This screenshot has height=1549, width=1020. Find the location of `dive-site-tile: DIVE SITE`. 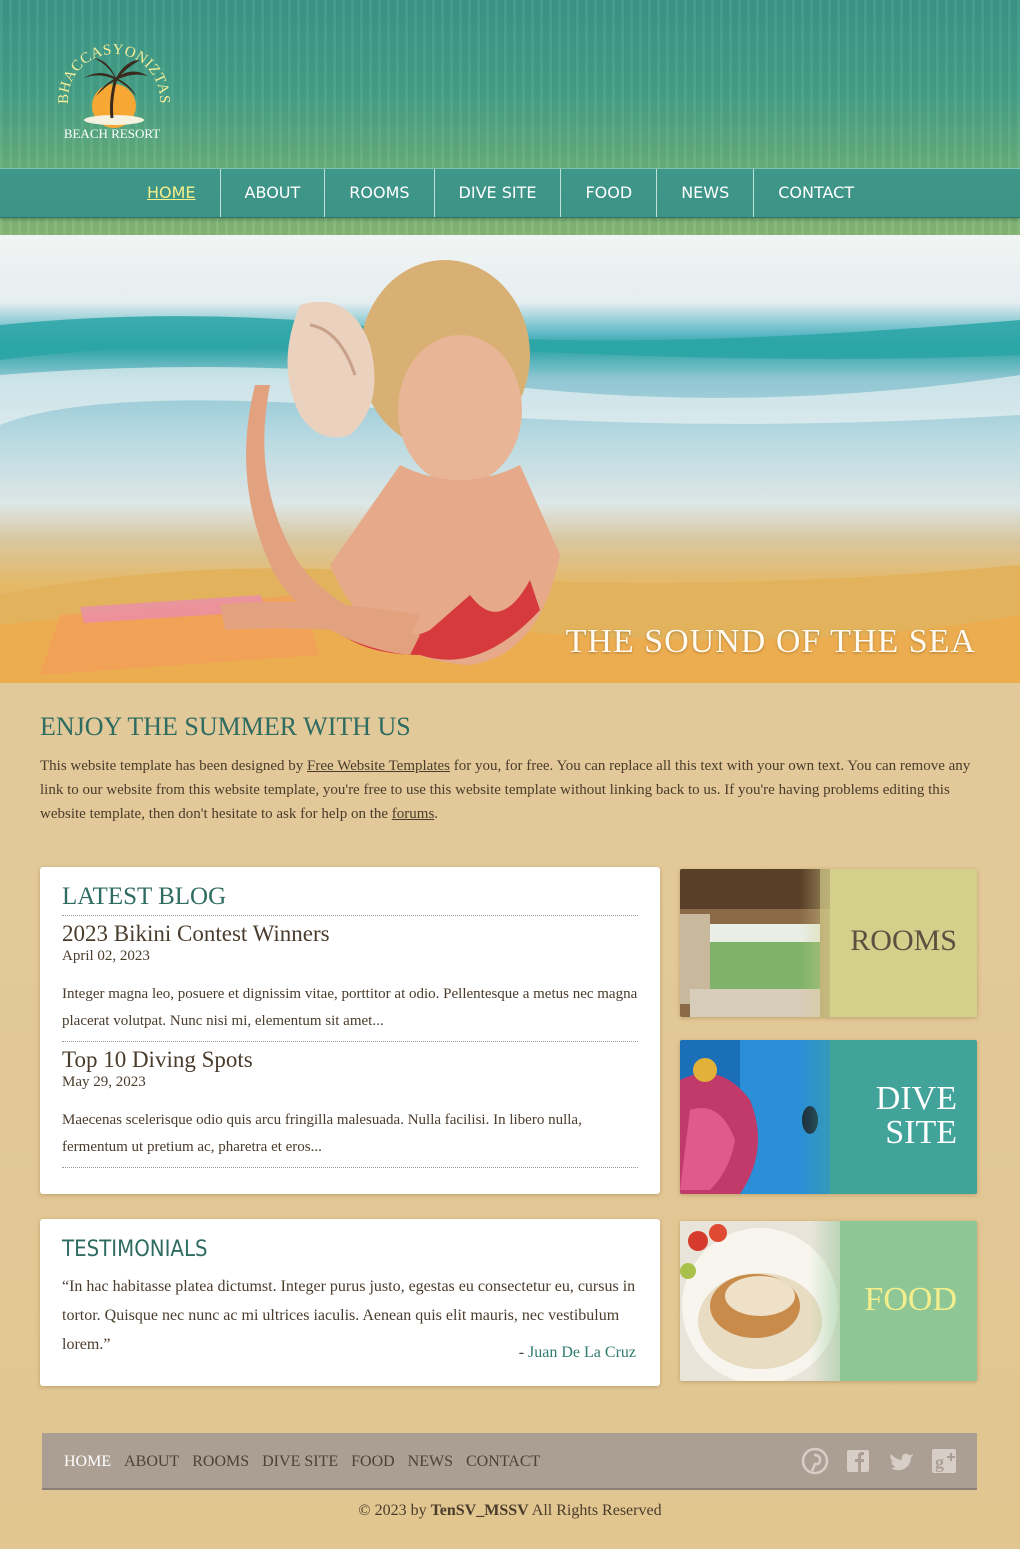

dive-site-tile: DIVE SITE is located at coordinates (828, 1117).